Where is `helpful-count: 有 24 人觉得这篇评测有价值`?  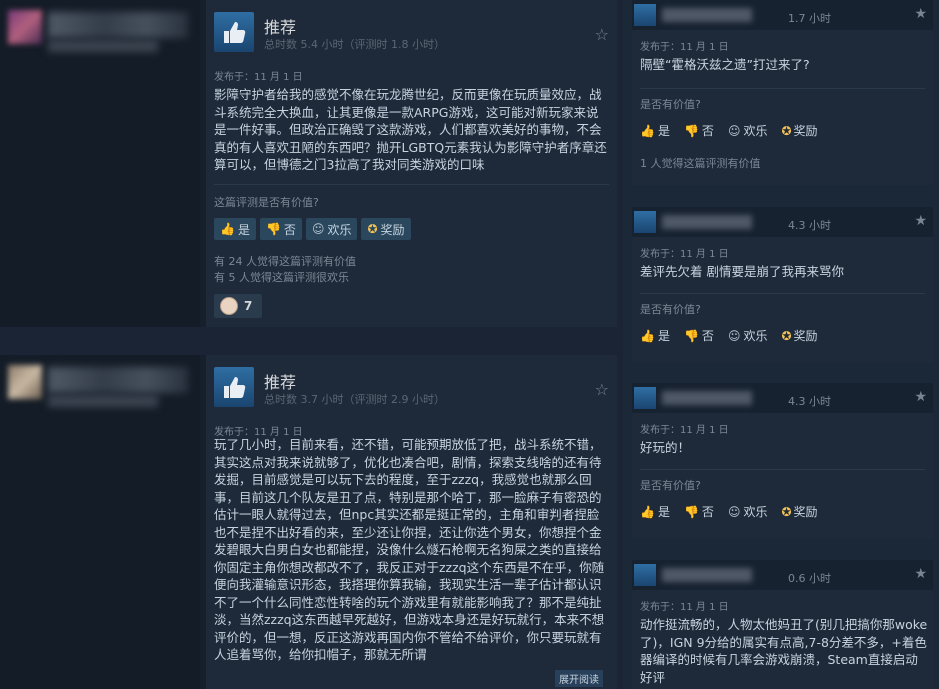 helpful-count: 有 24 人觉得这篇评测有价值 is located at coordinates (285, 261).